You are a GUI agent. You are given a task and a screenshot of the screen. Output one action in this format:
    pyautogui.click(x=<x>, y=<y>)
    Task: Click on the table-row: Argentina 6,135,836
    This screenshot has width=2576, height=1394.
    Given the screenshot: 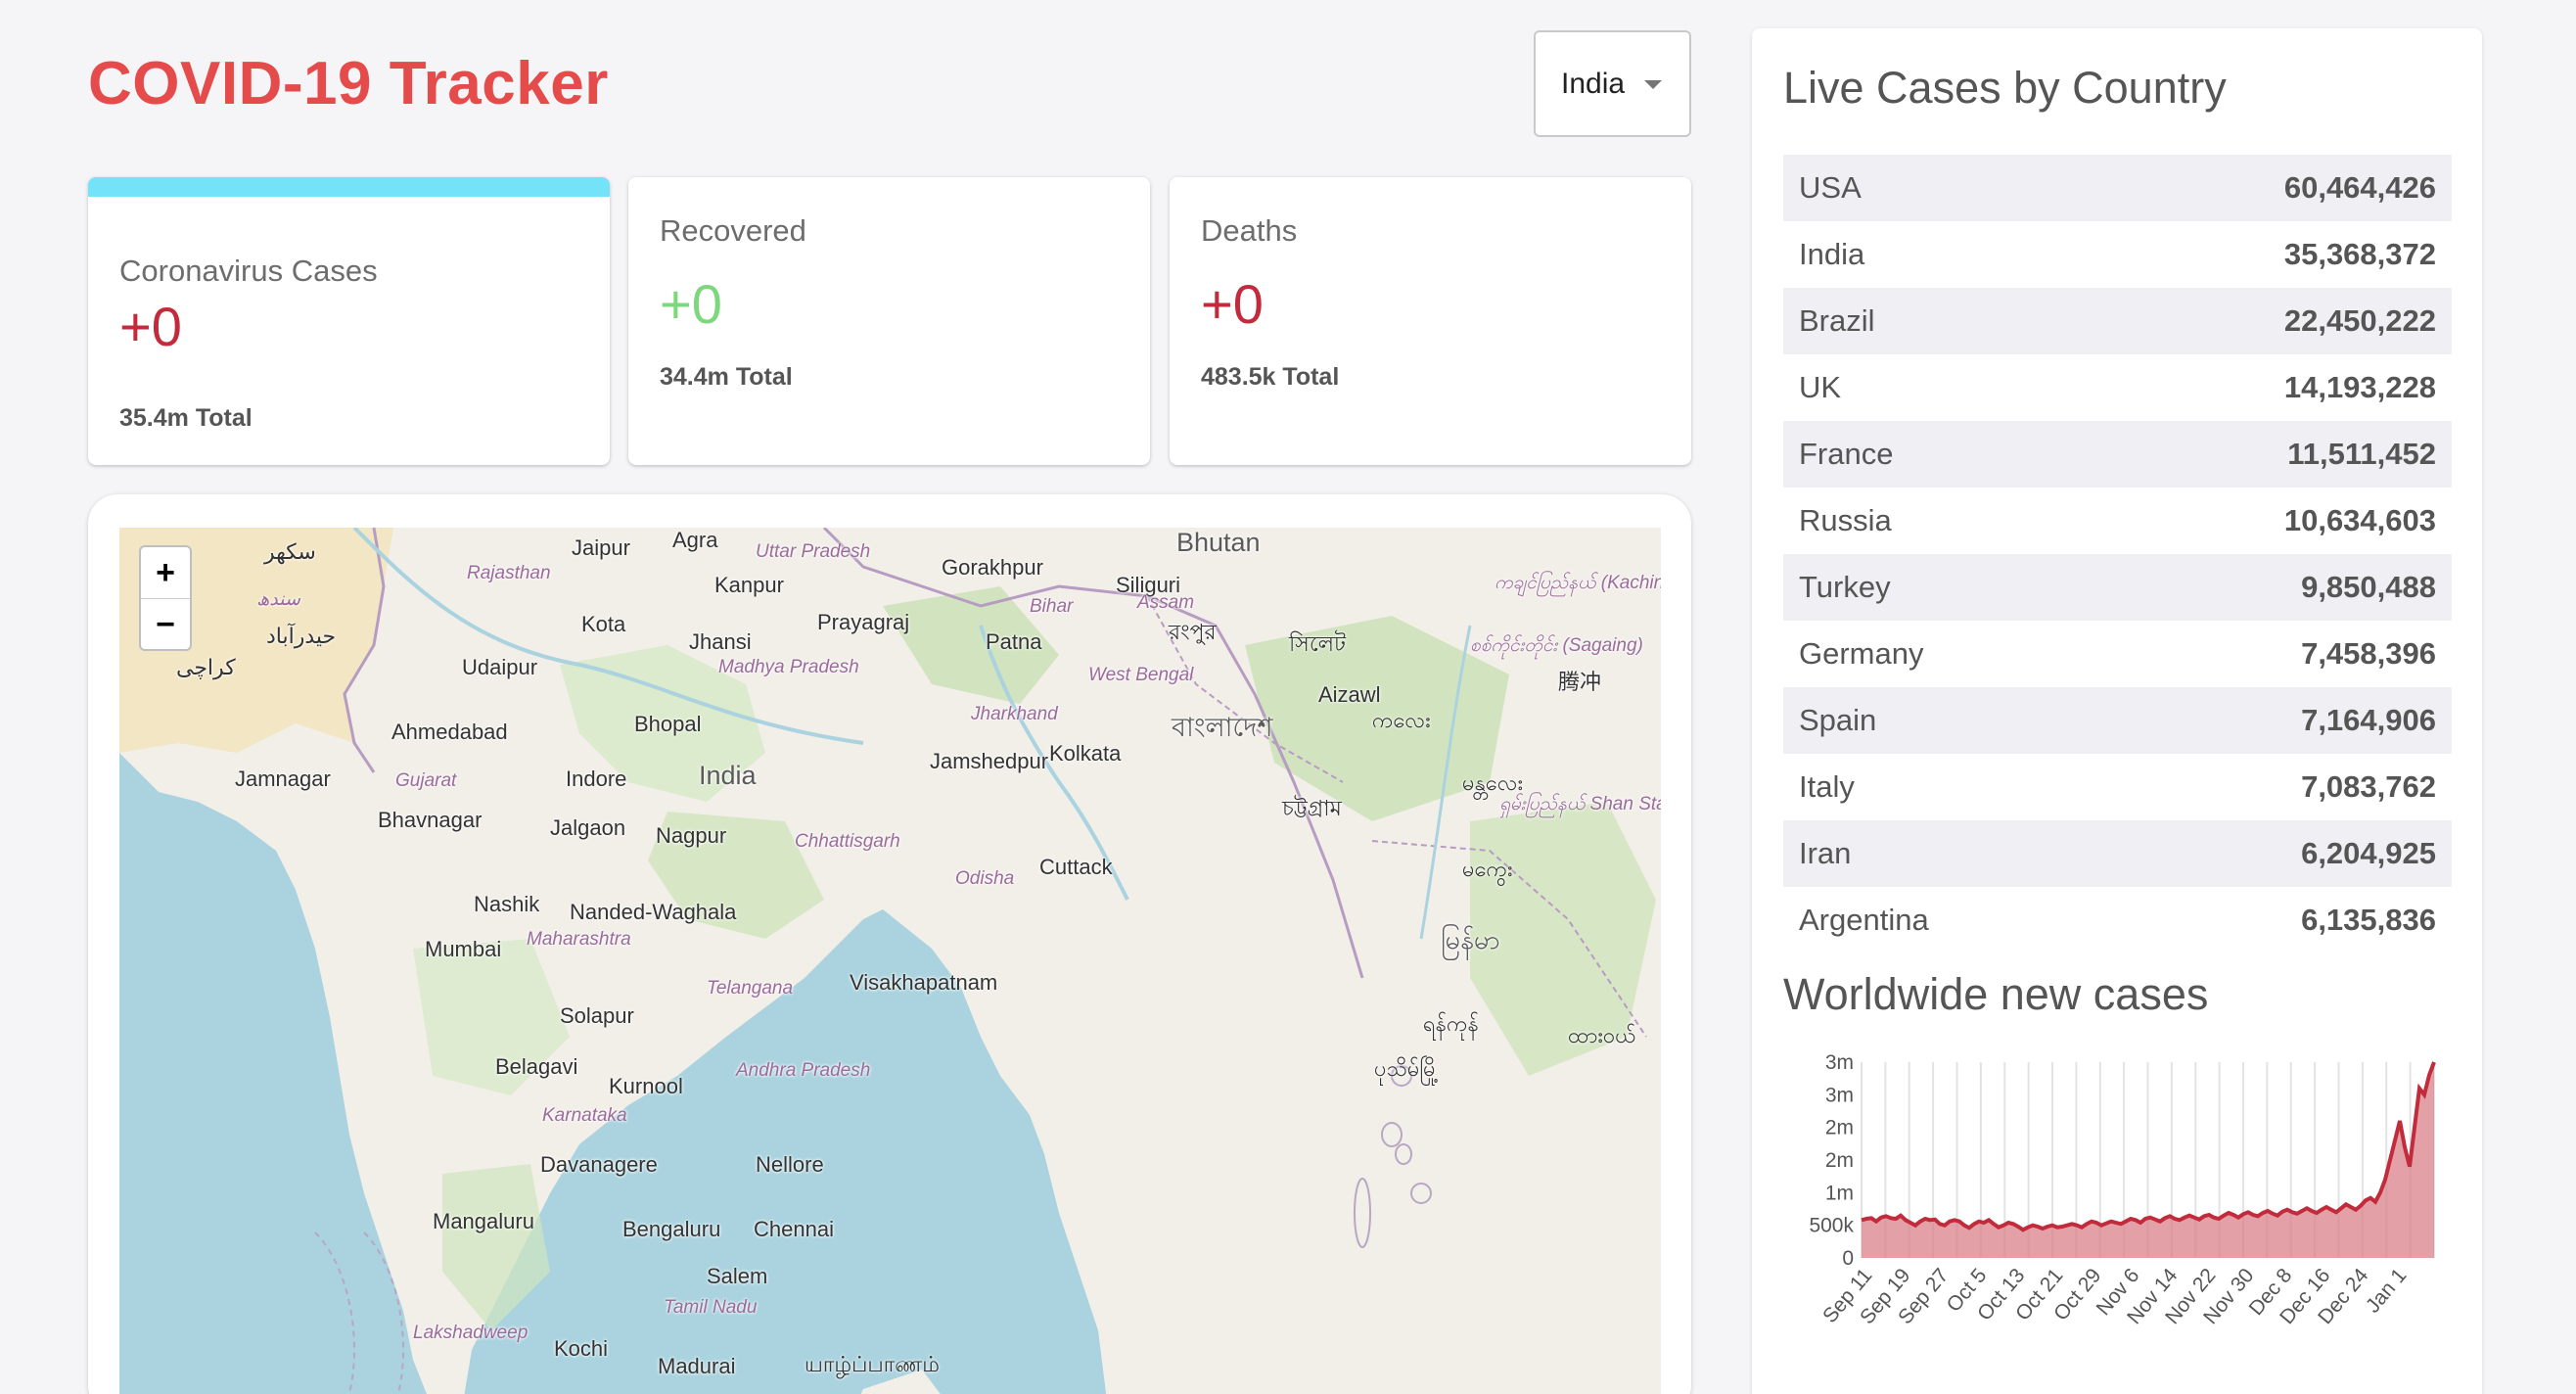 What is the action you would take?
    pyautogui.click(x=2117, y=920)
    